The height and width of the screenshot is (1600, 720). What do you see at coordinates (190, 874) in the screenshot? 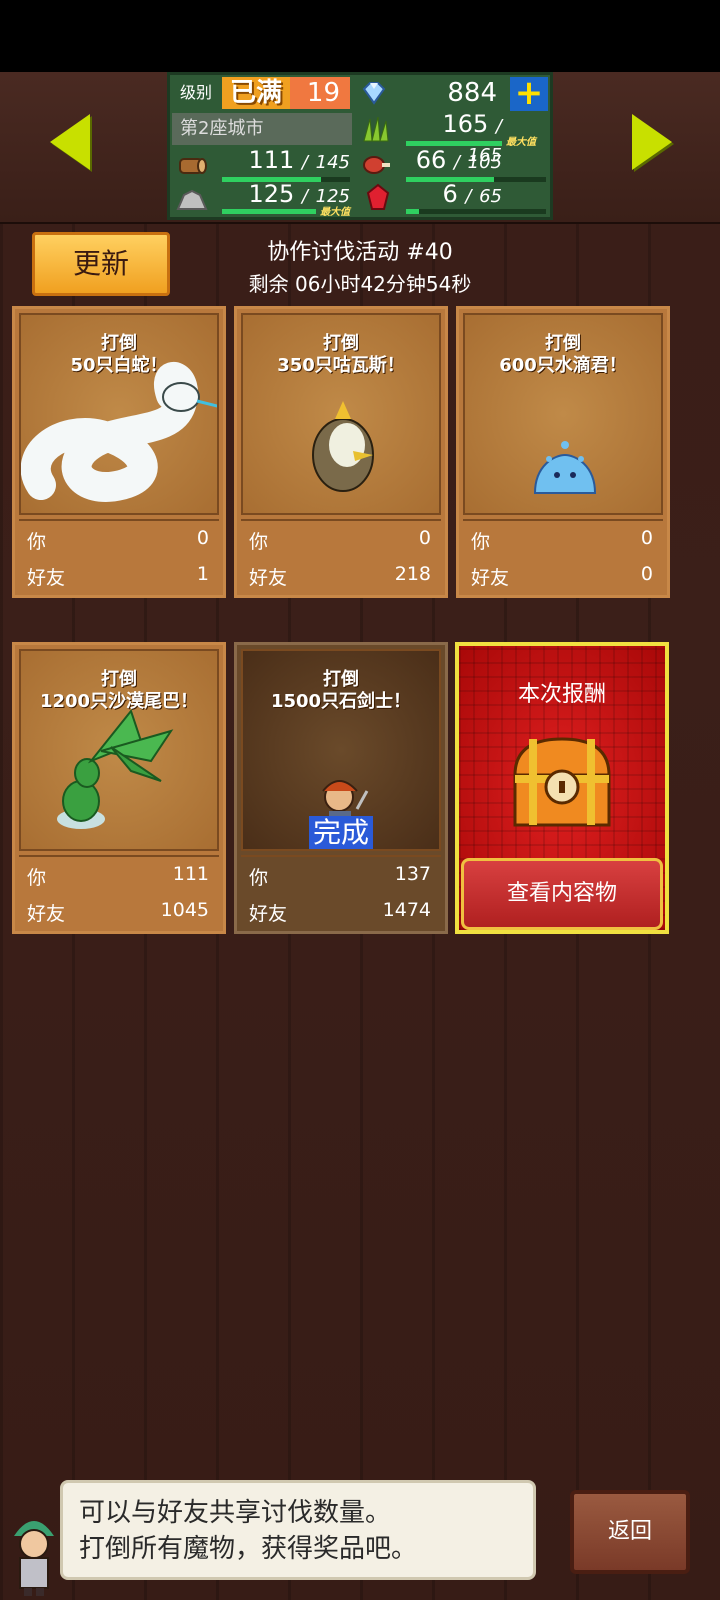
I see `you-count: 111` at bounding box center [190, 874].